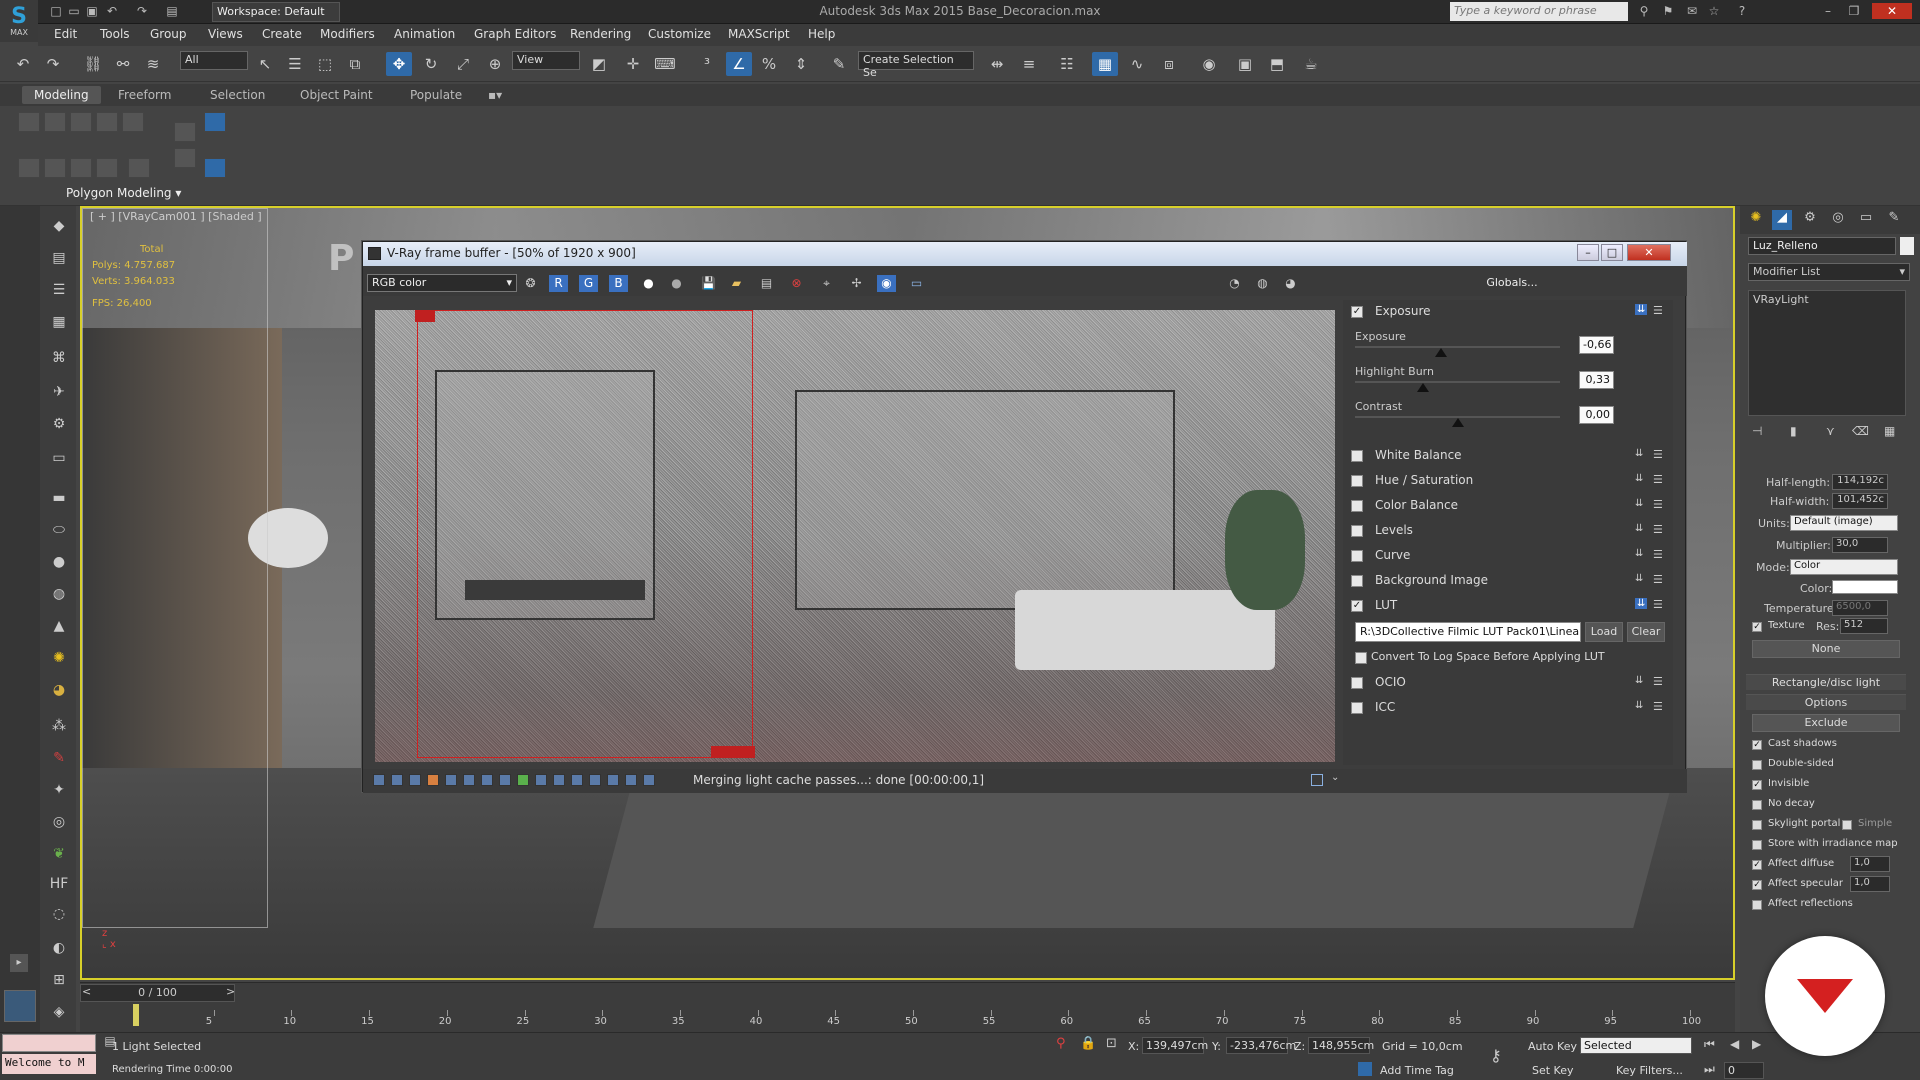 The height and width of the screenshot is (1080, 1920). Describe the element at coordinates (112, 11) in the screenshot. I see `undo-icon: ↶` at that location.